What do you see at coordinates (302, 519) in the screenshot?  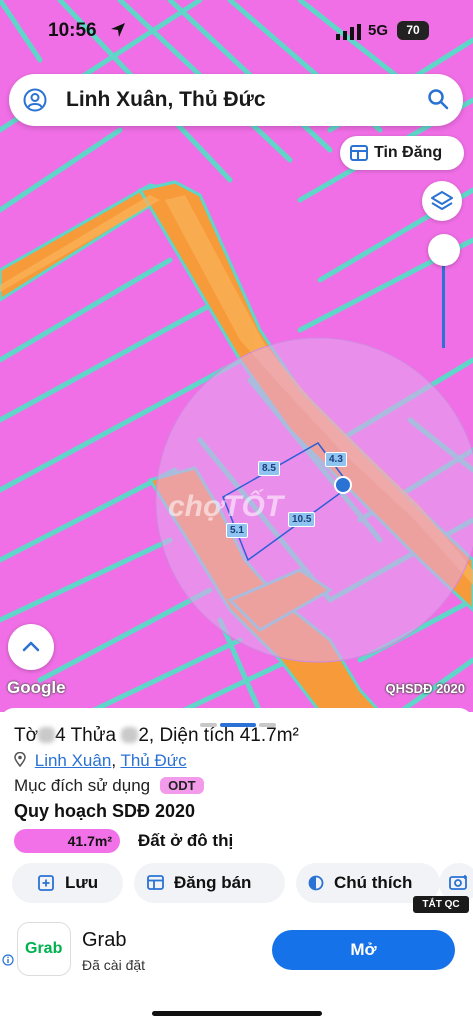 I see `dimension-label-bottom: 10.5` at bounding box center [302, 519].